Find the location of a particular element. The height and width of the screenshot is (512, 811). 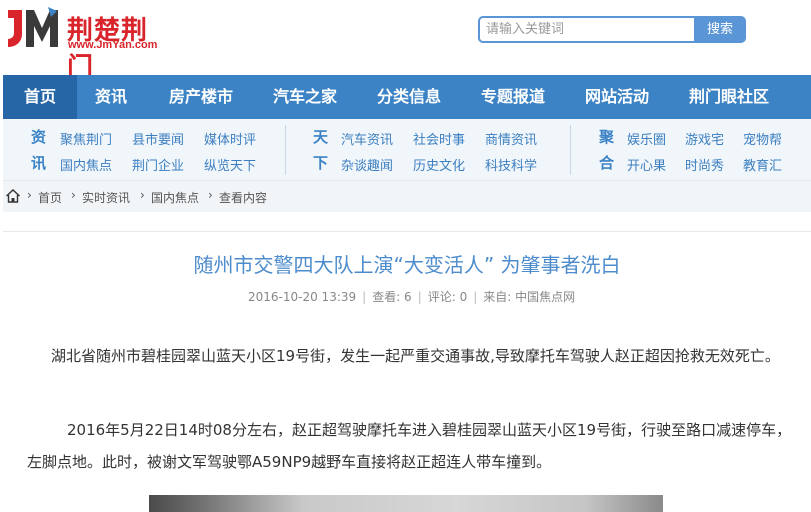

breadcrumb: › 首页 › 实时资讯 › 国内焦点 › 查看内容 is located at coordinates (407, 196).